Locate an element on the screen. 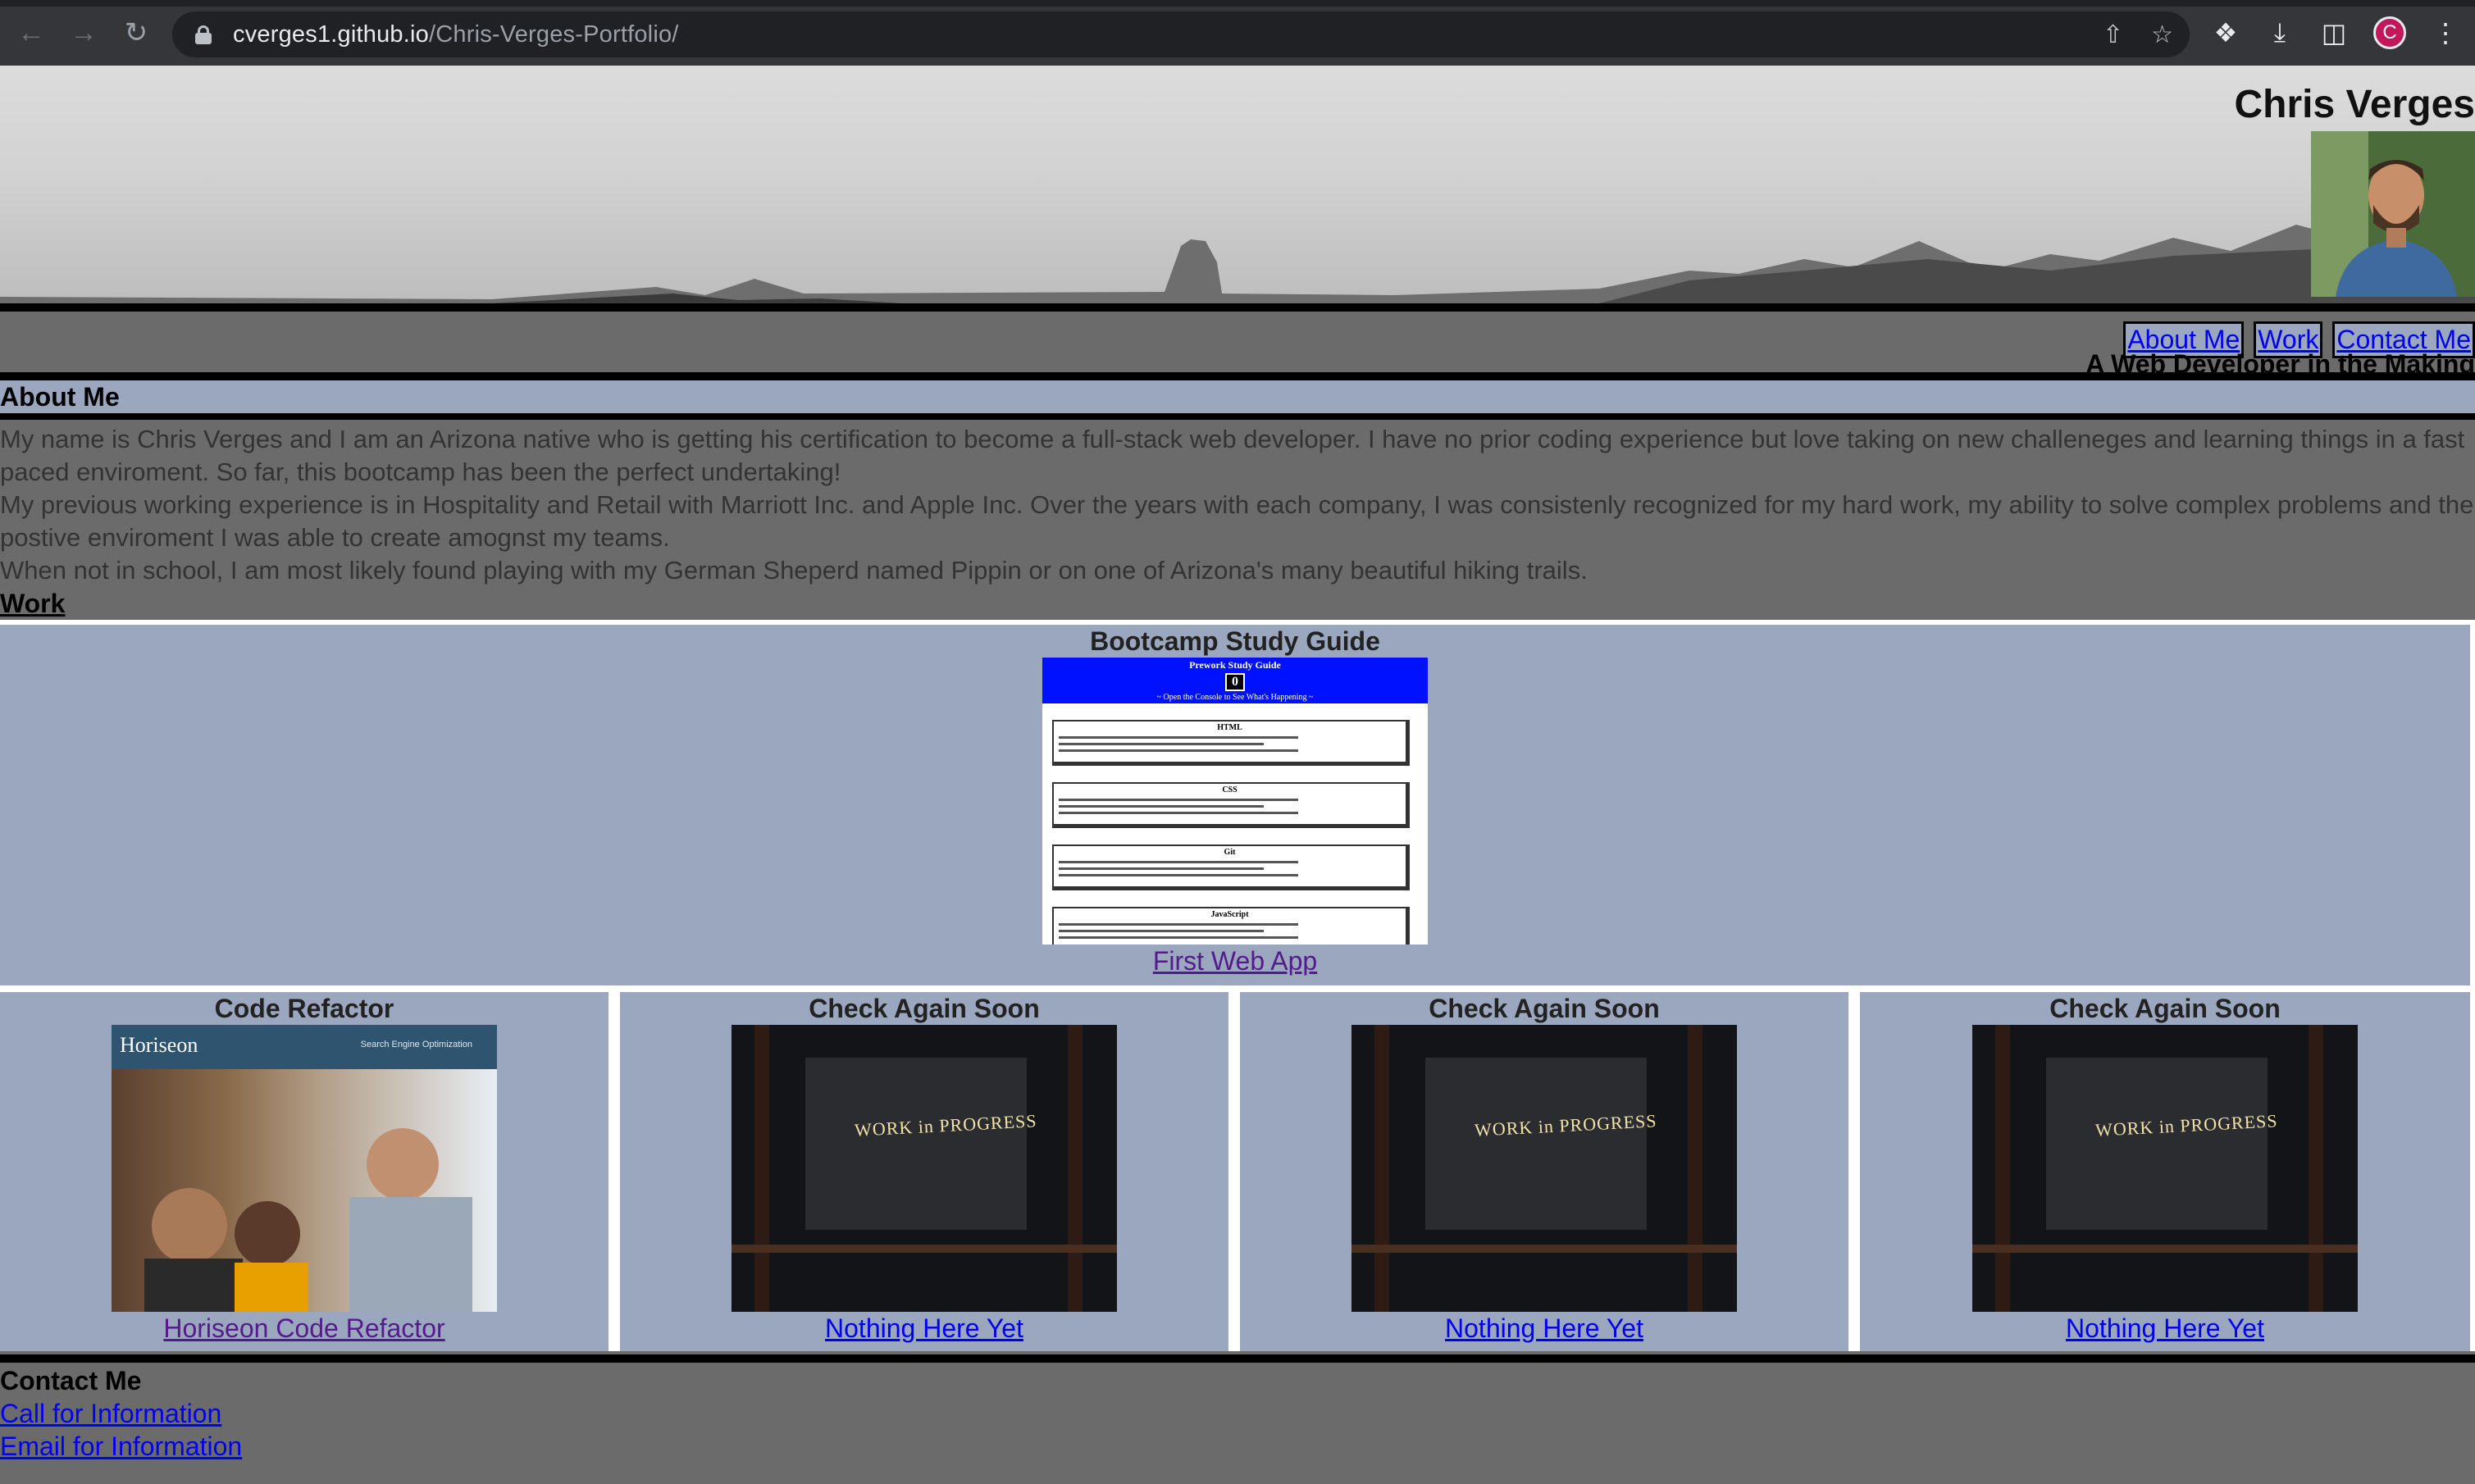 This screenshot has height=1484, width=2475. forward-arrow-icon: → is located at coordinates (83, 32).